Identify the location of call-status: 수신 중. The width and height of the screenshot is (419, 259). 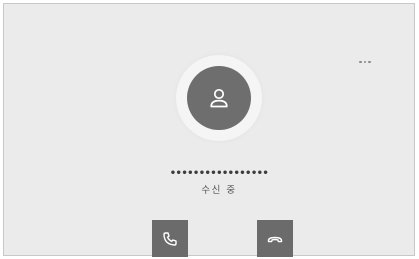
(219, 190).